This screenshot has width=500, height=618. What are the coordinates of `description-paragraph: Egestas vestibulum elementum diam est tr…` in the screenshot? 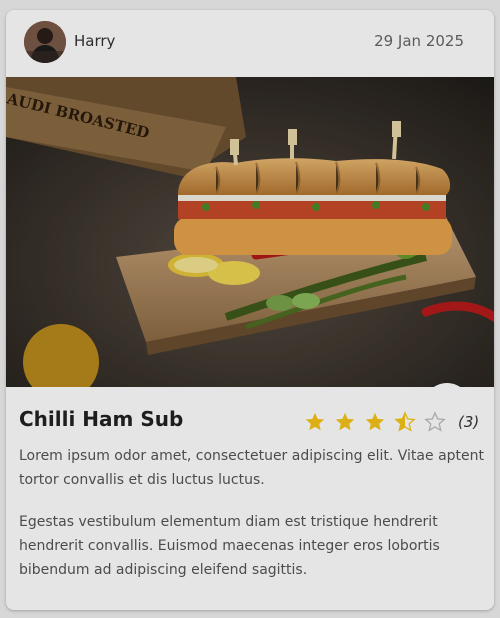 It's located at (229, 546).